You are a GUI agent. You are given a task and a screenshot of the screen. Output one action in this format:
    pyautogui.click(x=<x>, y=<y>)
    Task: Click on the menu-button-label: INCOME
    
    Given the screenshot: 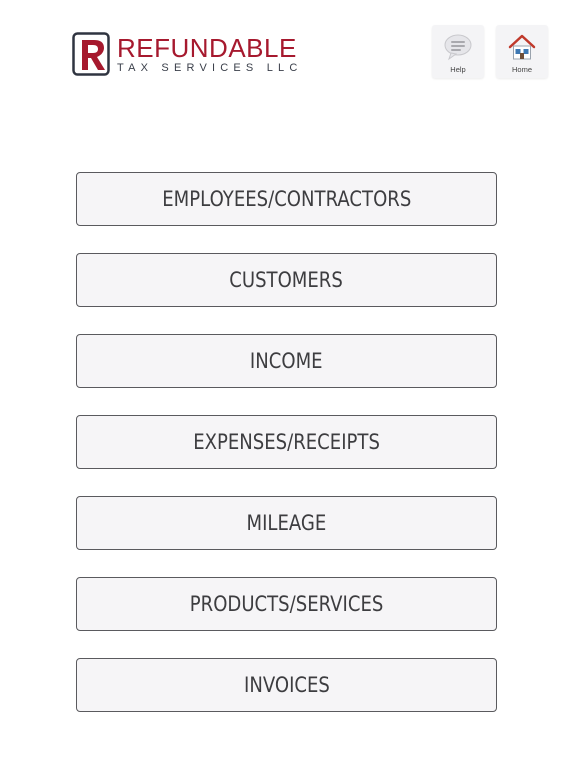 What is the action you would take?
    pyautogui.click(x=286, y=361)
    